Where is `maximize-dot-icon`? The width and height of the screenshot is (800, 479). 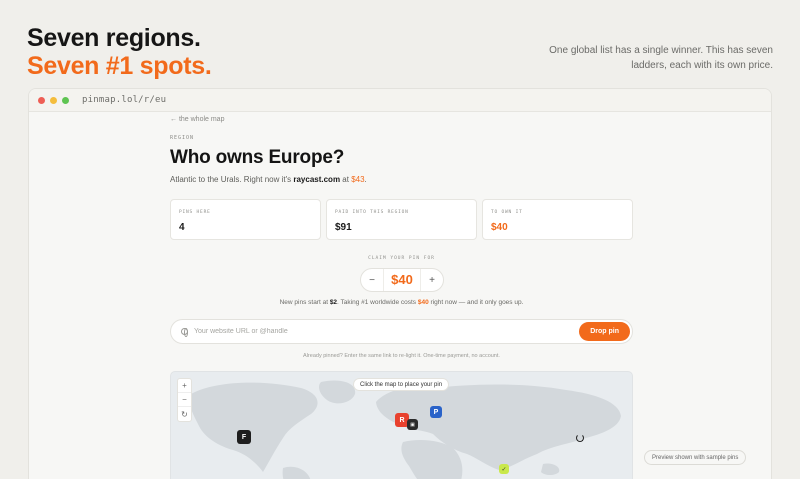 maximize-dot-icon is located at coordinates (65, 100).